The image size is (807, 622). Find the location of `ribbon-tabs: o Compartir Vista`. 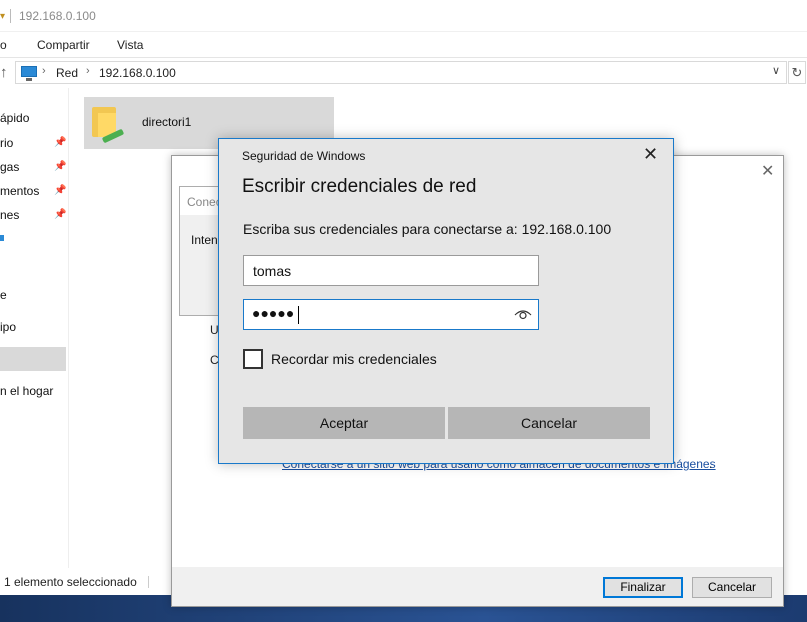

ribbon-tabs: o Compartir Vista is located at coordinates (403, 45).